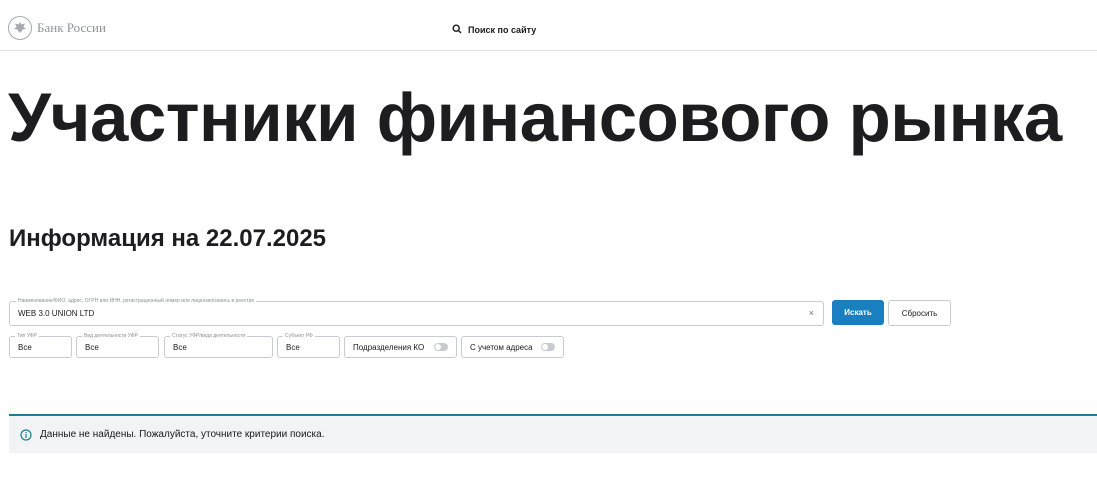 The width and height of the screenshot is (1097, 481). I want to click on filter-region-legend: Субъект РФ, so click(299, 336).